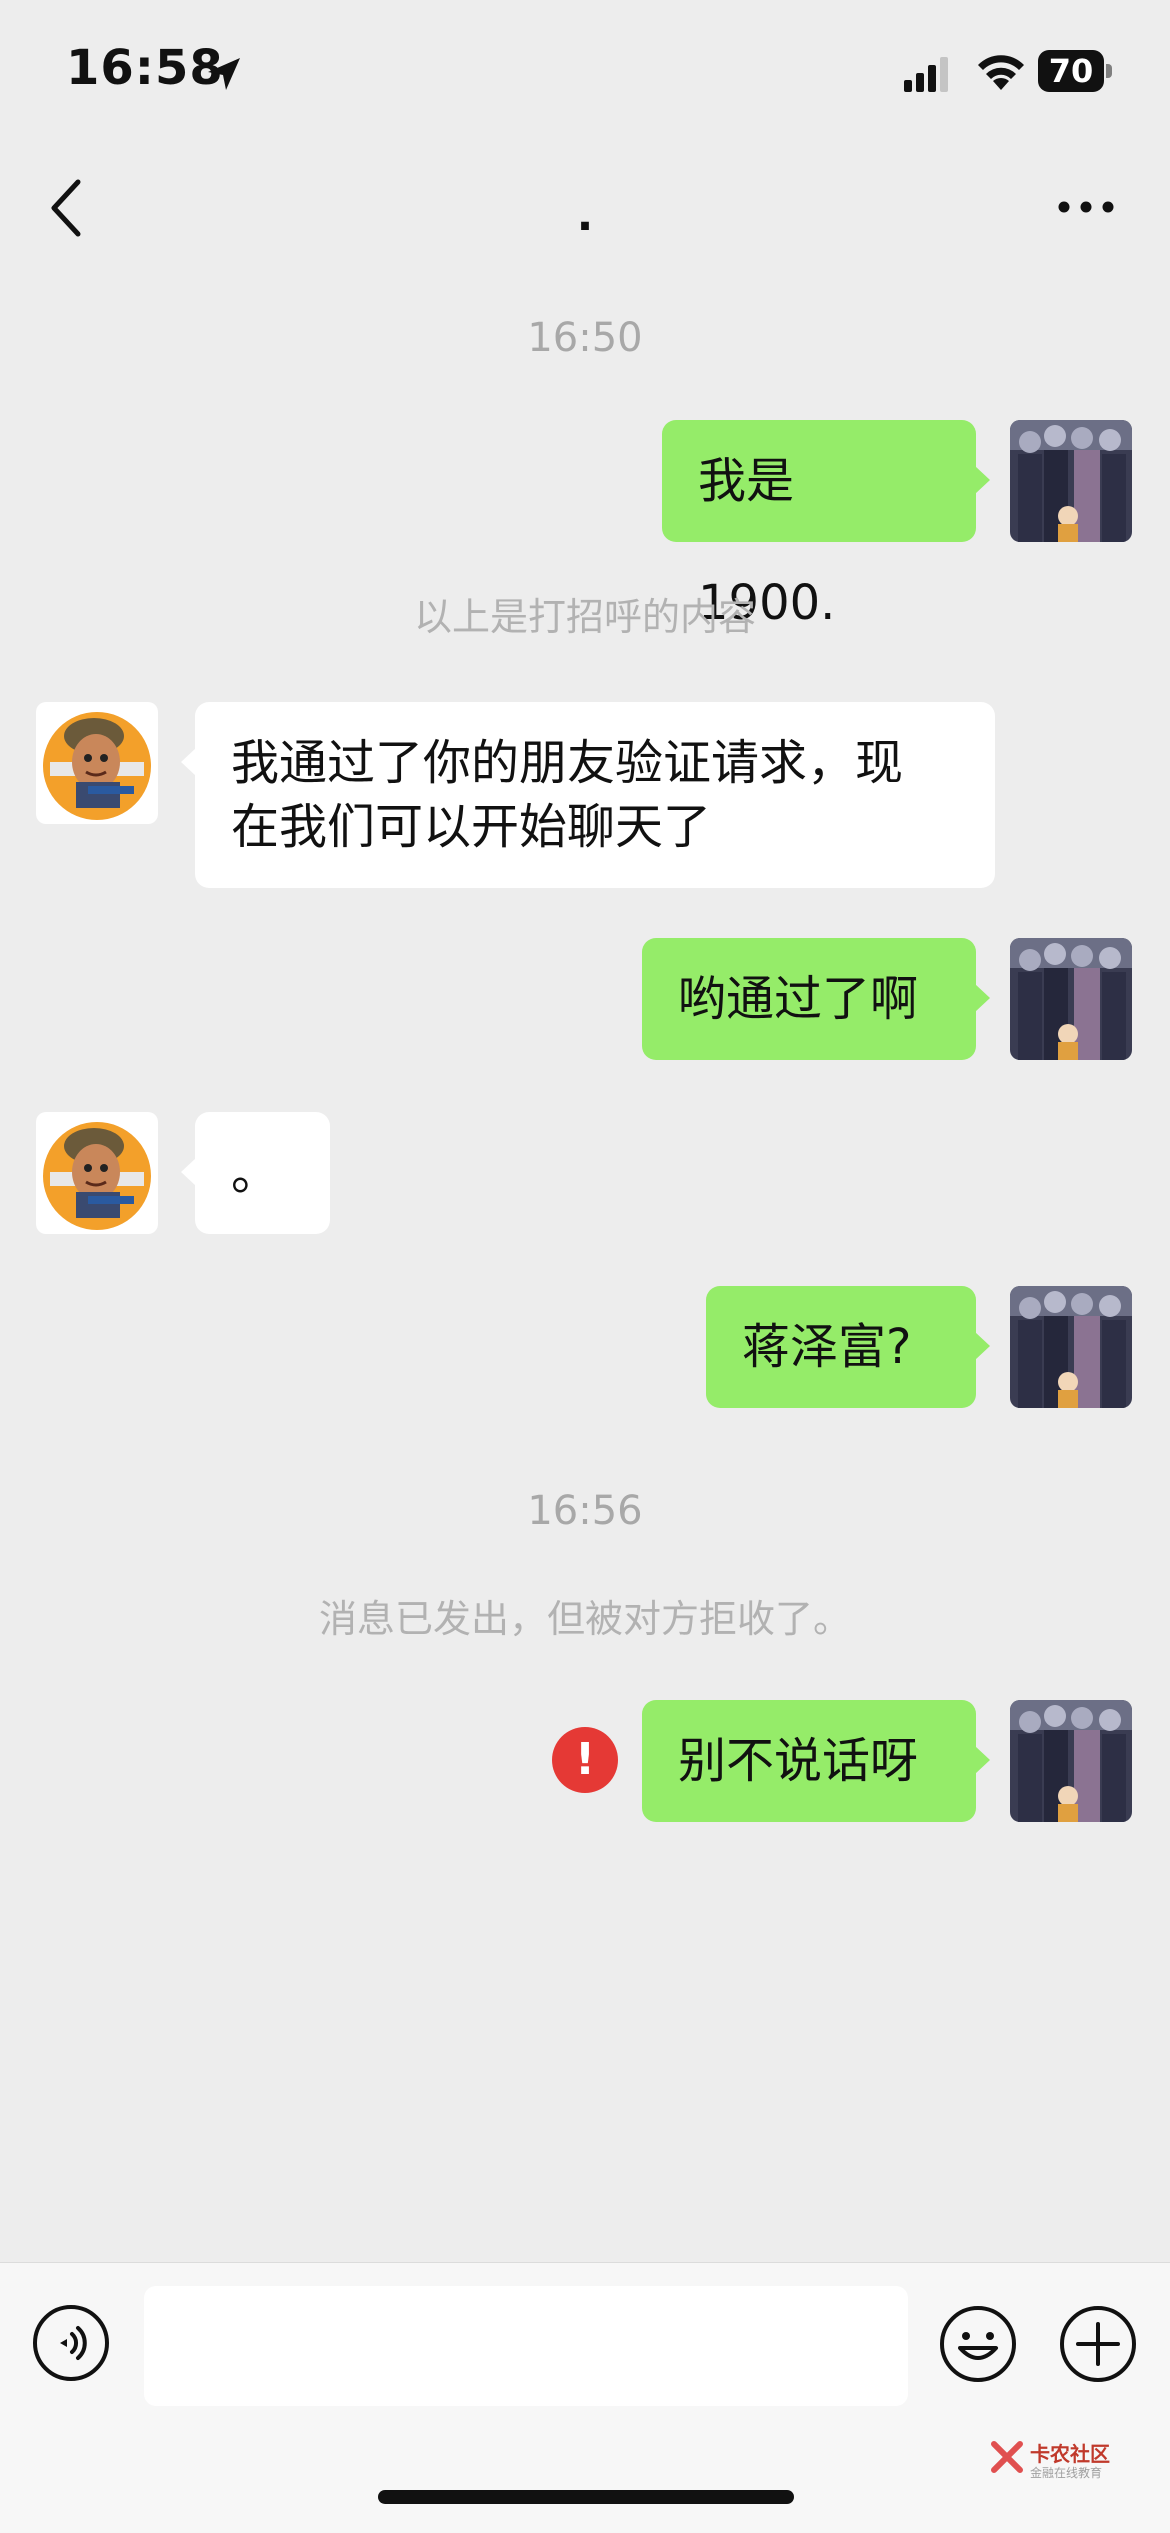 This screenshot has width=1170, height=2533. Describe the element at coordinates (255, 1173) in the screenshot. I see `message-bubble-received: 。` at that location.